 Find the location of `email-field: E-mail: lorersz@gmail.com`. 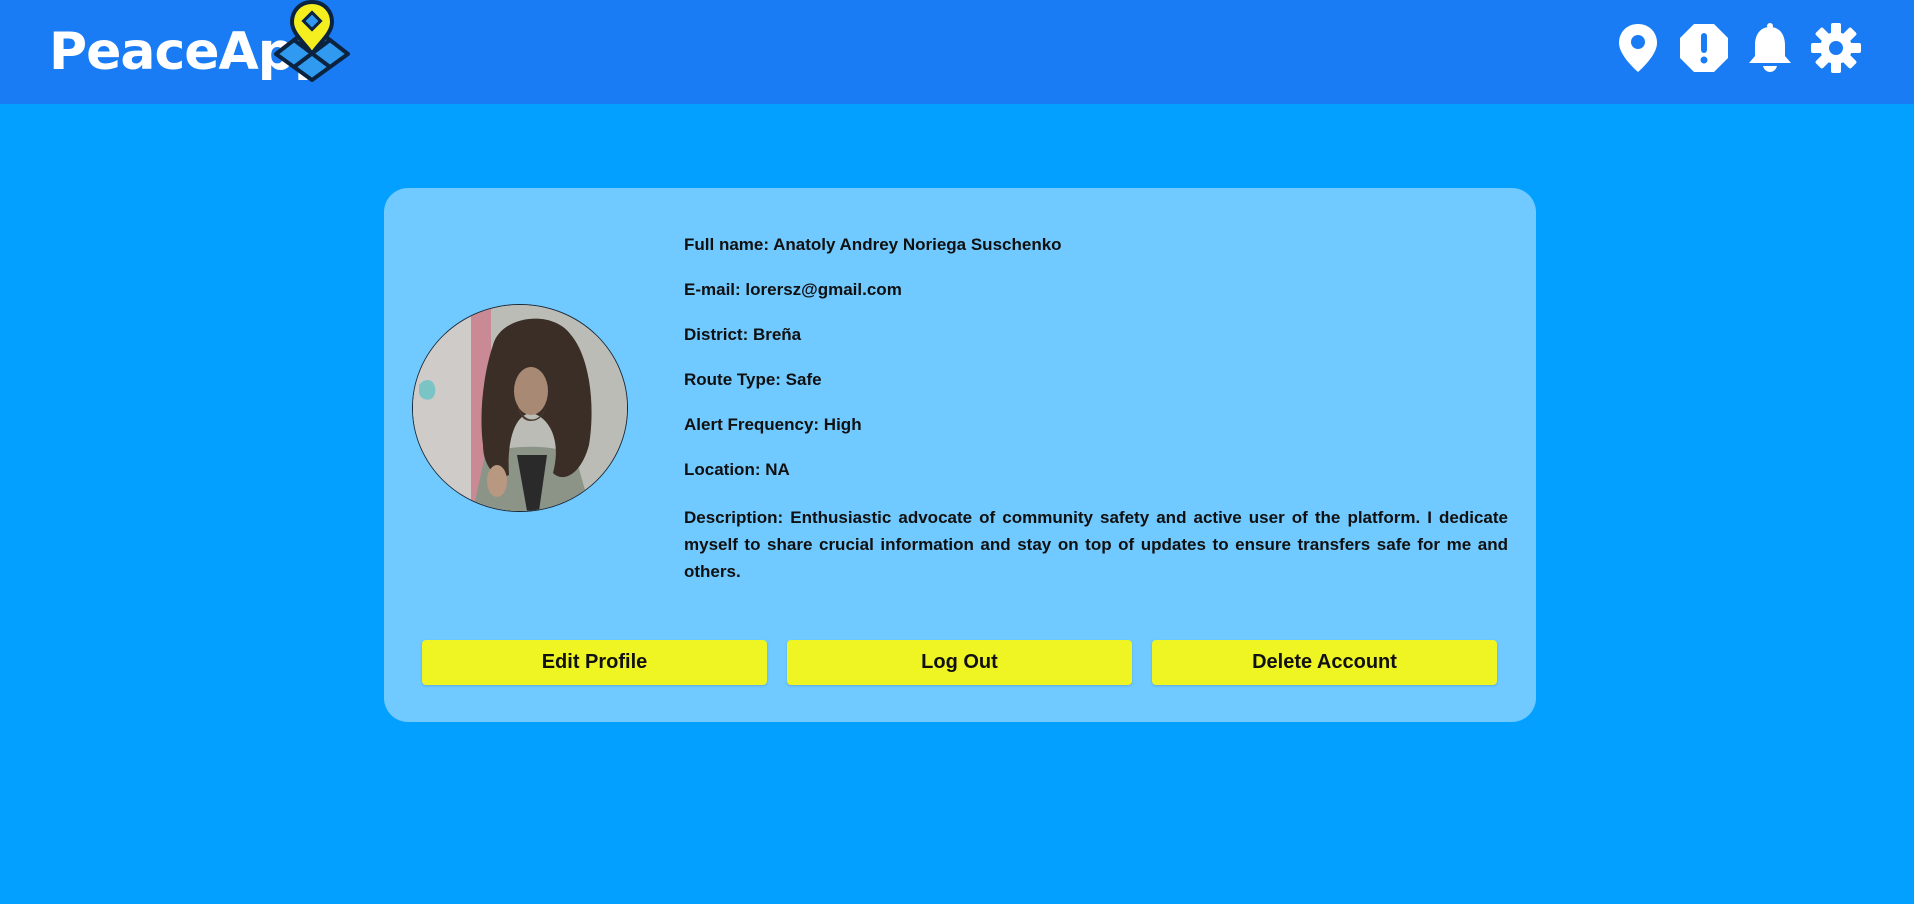

email-field: E-mail: lorersz@gmail.com is located at coordinates (793, 289).